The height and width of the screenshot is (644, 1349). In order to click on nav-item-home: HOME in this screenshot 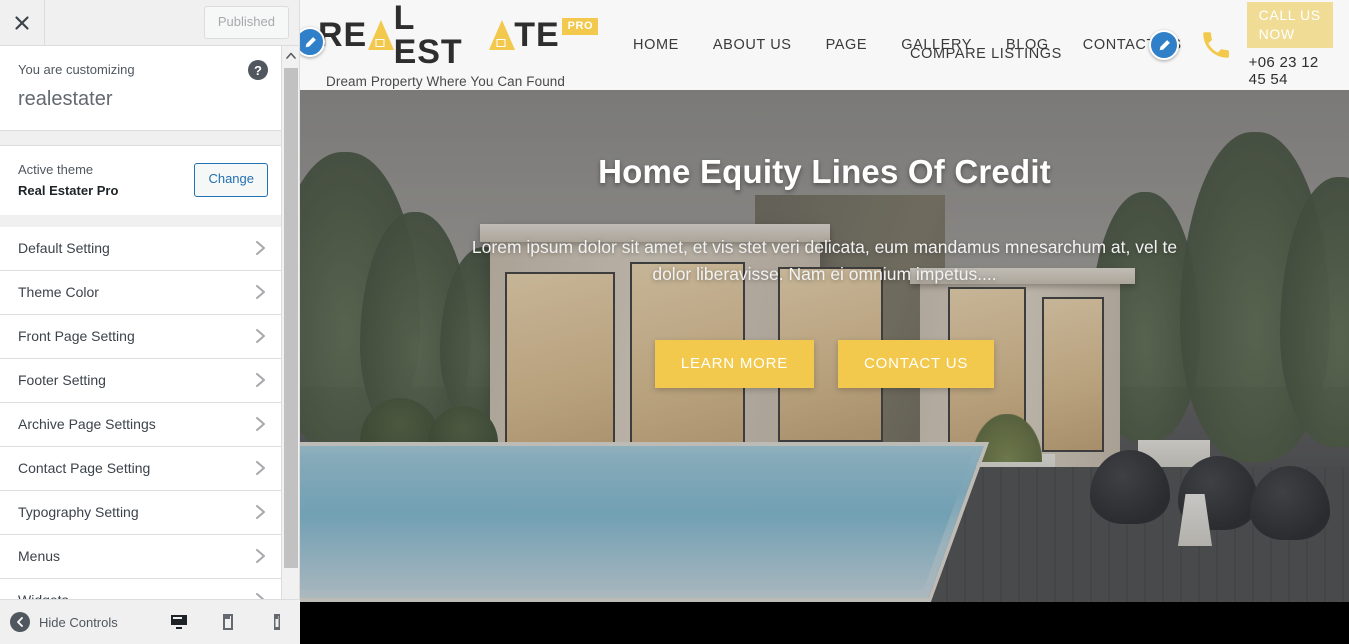, I will do `click(656, 45)`.